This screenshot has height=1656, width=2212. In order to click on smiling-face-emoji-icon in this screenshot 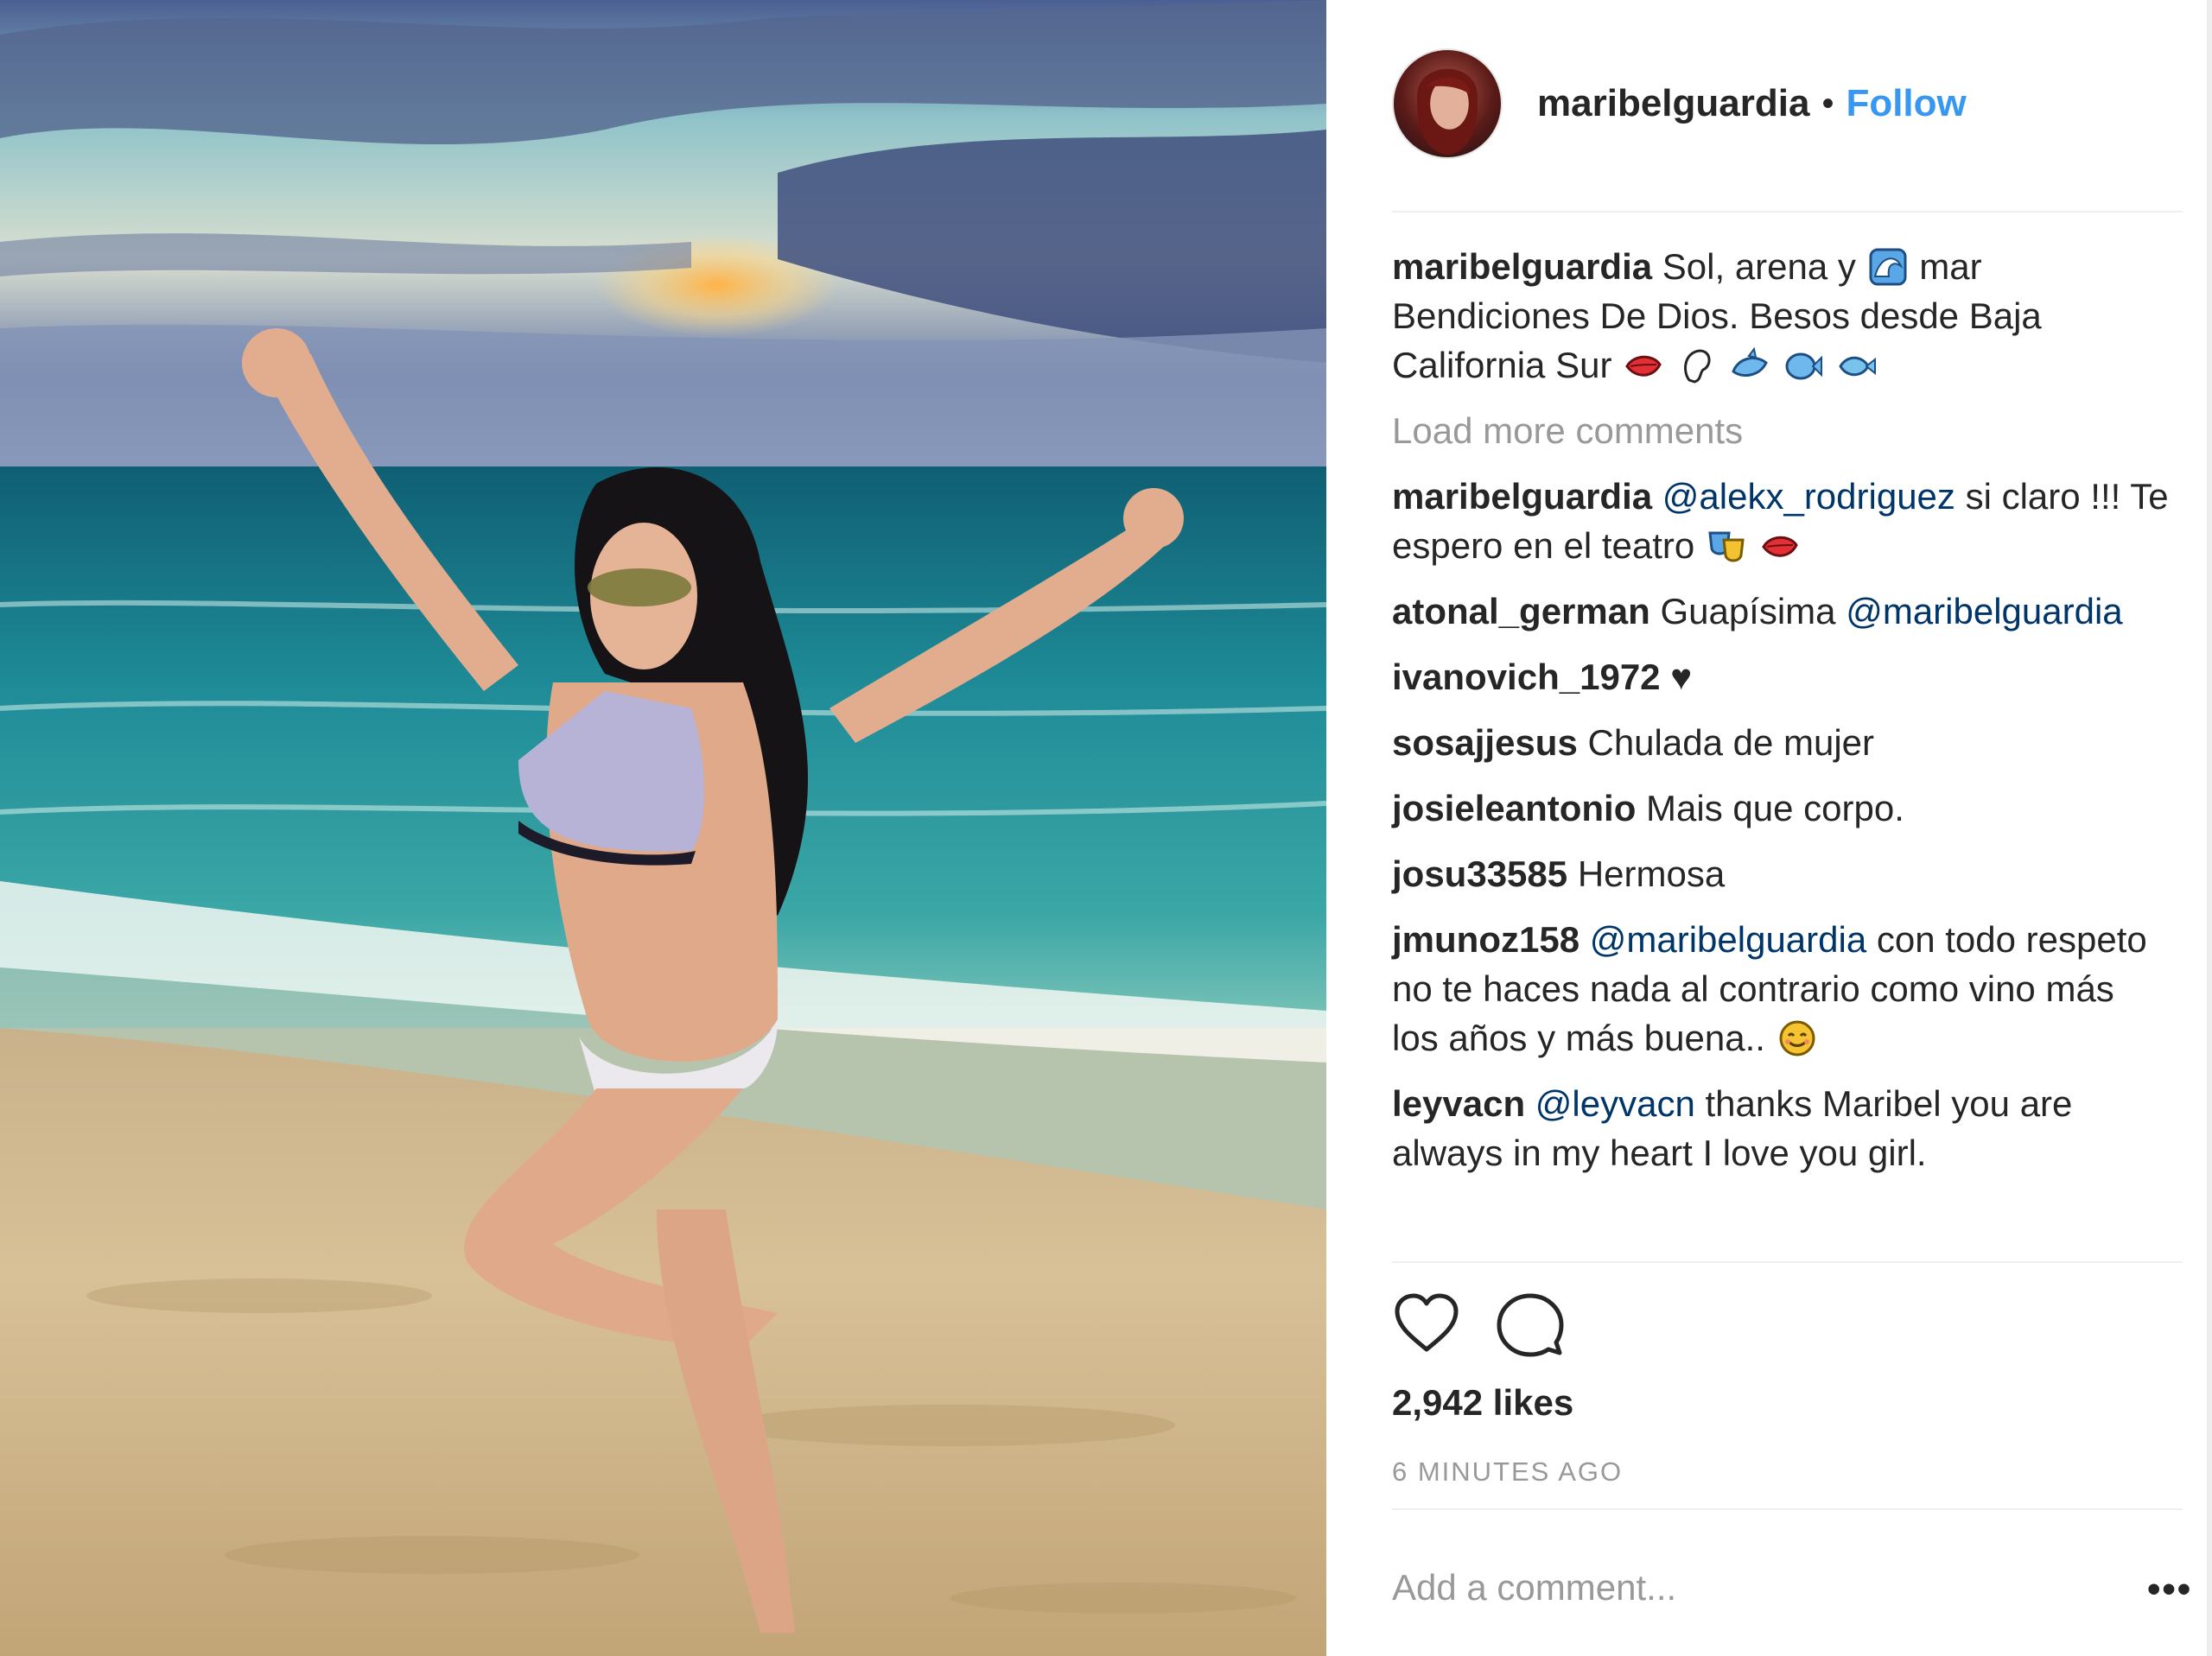, I will do `click(1797, 1038)`.